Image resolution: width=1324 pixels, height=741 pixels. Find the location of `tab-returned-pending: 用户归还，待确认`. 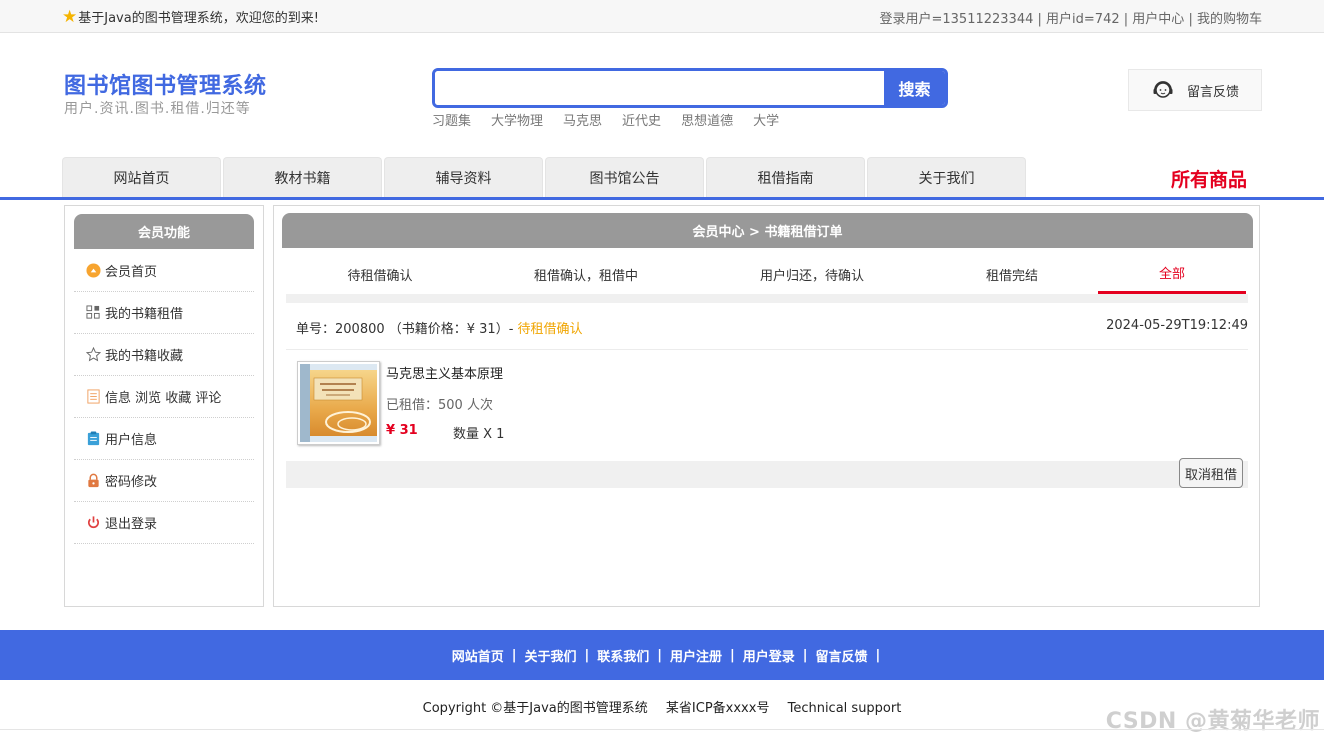

tab-returned-pending: 用户归还，待确认 is located at coordinates (812, 274).